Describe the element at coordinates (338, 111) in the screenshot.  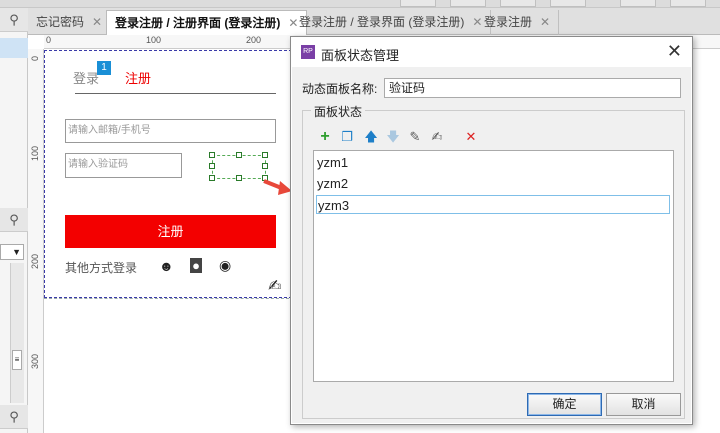
I see `states-group-title: 面板状态` at that location.